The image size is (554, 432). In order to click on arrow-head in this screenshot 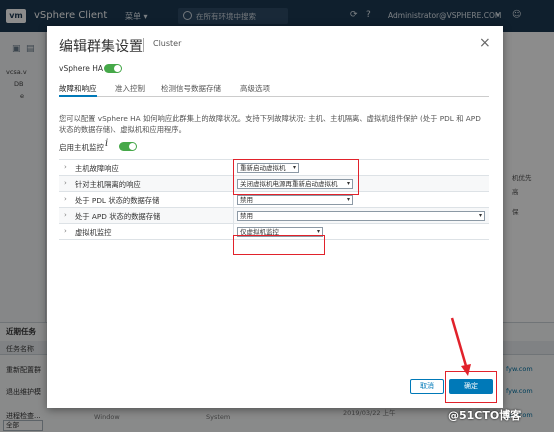, I will do `click(466, 370)`.